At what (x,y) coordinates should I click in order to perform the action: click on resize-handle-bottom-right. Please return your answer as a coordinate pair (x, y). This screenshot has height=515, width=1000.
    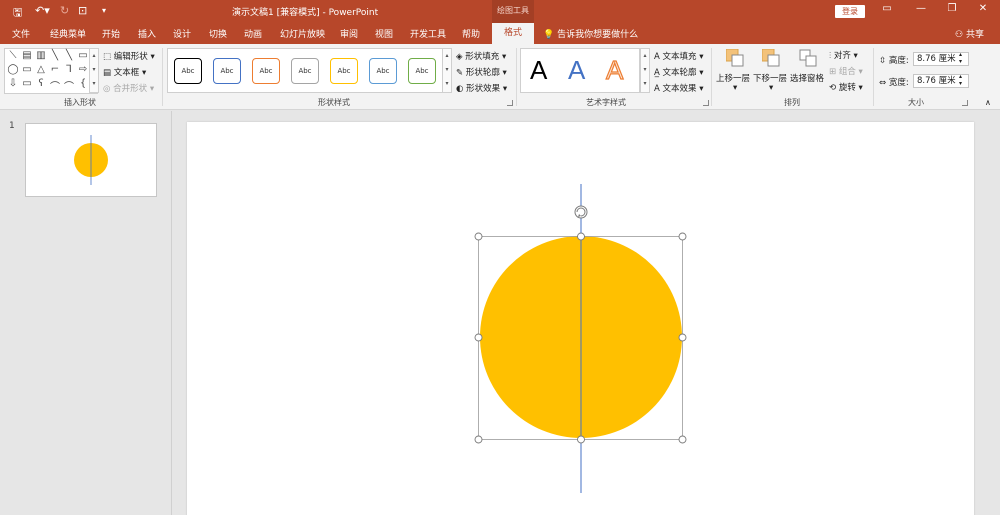
    Looking at the image, I should click on (682, 439).